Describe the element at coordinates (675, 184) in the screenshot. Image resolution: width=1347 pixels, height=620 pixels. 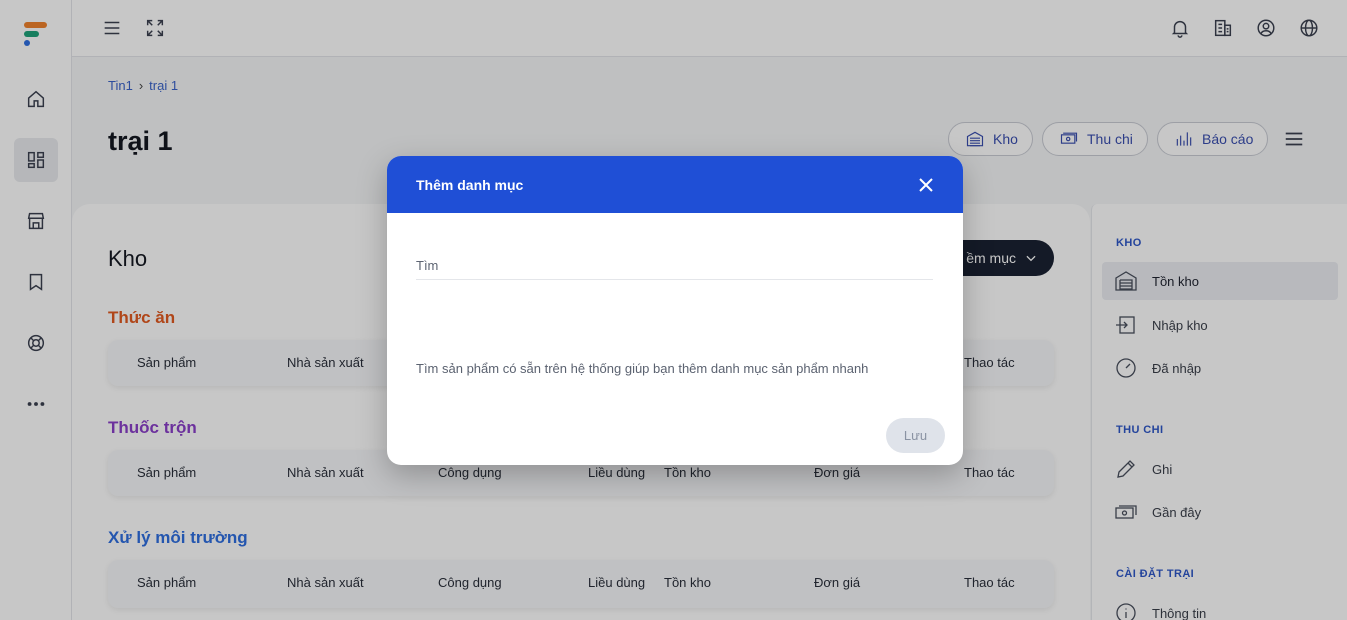
I see `dialog-header: Thêm danh mục` at that location.